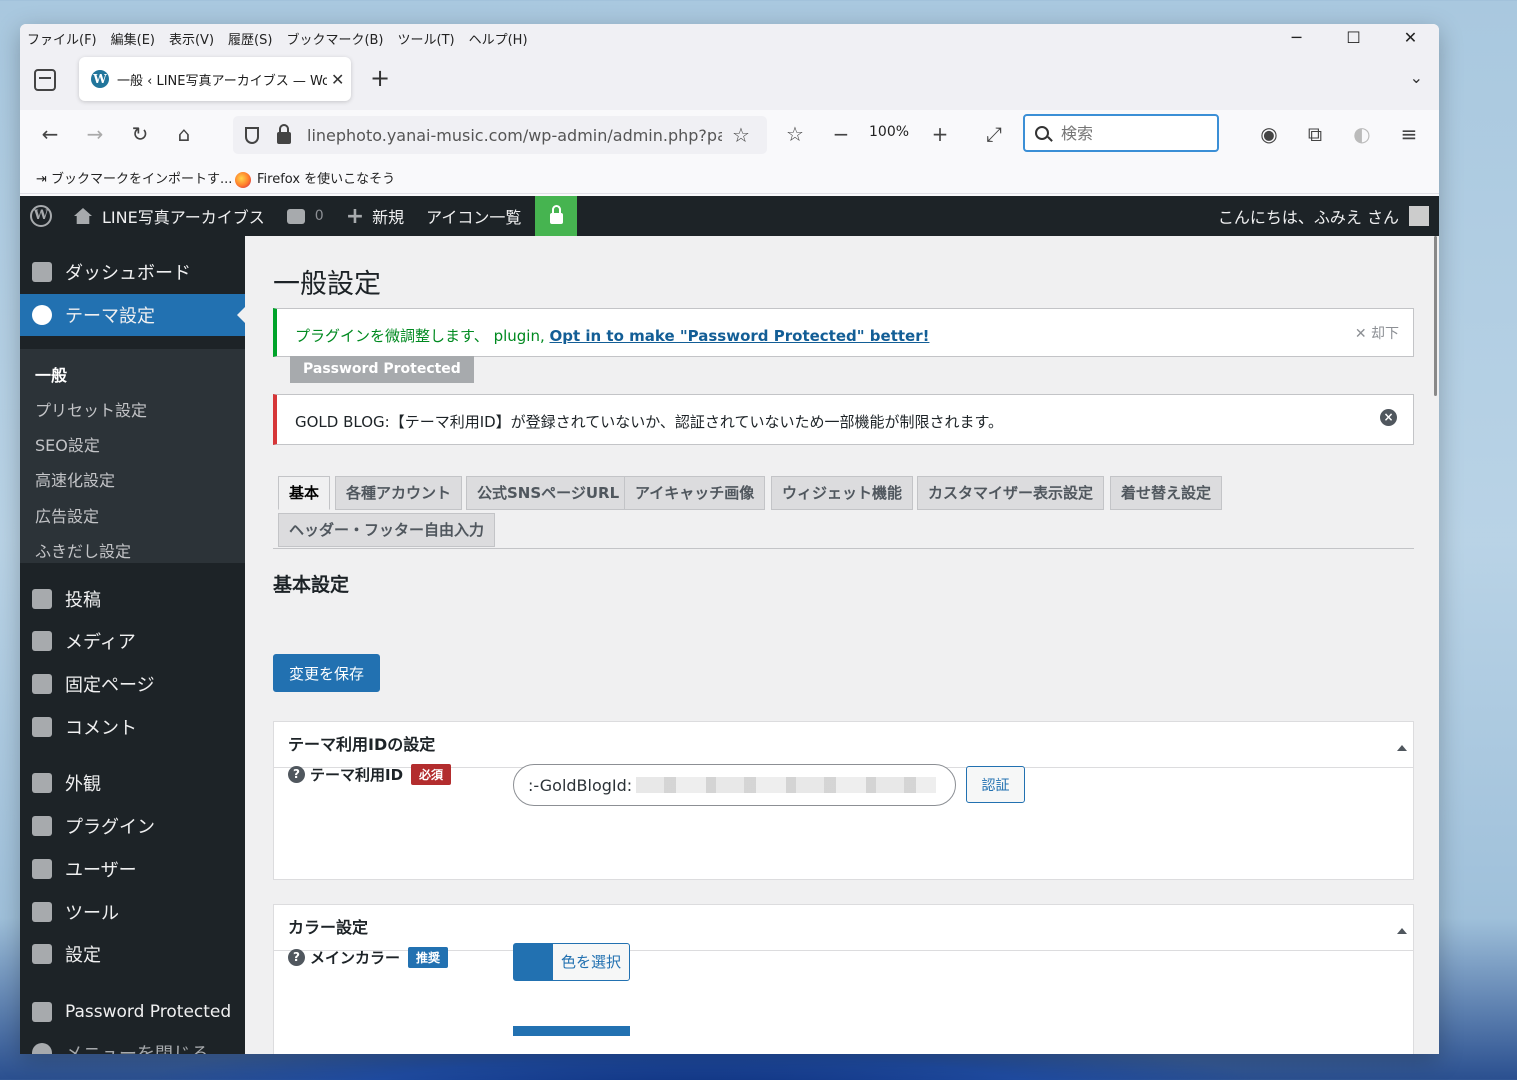 The image size is (1517, 1080). I want to click on tab-widget: ウィジェット機能, so click(842, 493).